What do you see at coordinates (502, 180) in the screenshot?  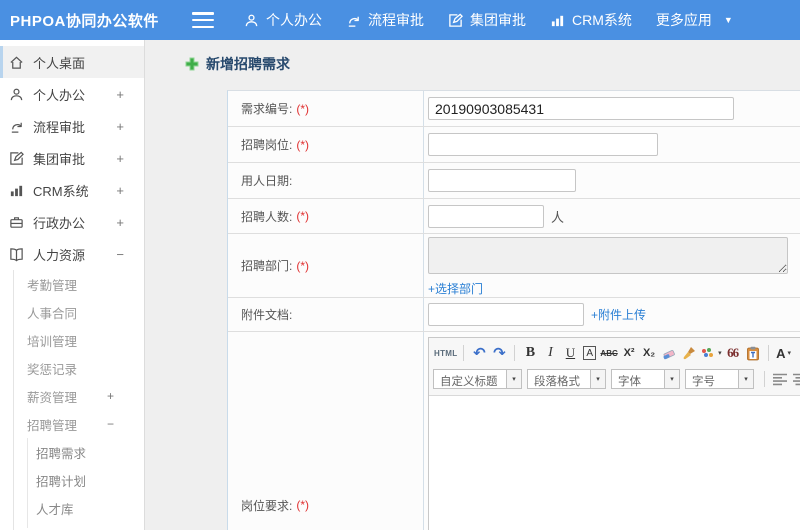 I see `hire-date-input` at bounding box center [502, 180].